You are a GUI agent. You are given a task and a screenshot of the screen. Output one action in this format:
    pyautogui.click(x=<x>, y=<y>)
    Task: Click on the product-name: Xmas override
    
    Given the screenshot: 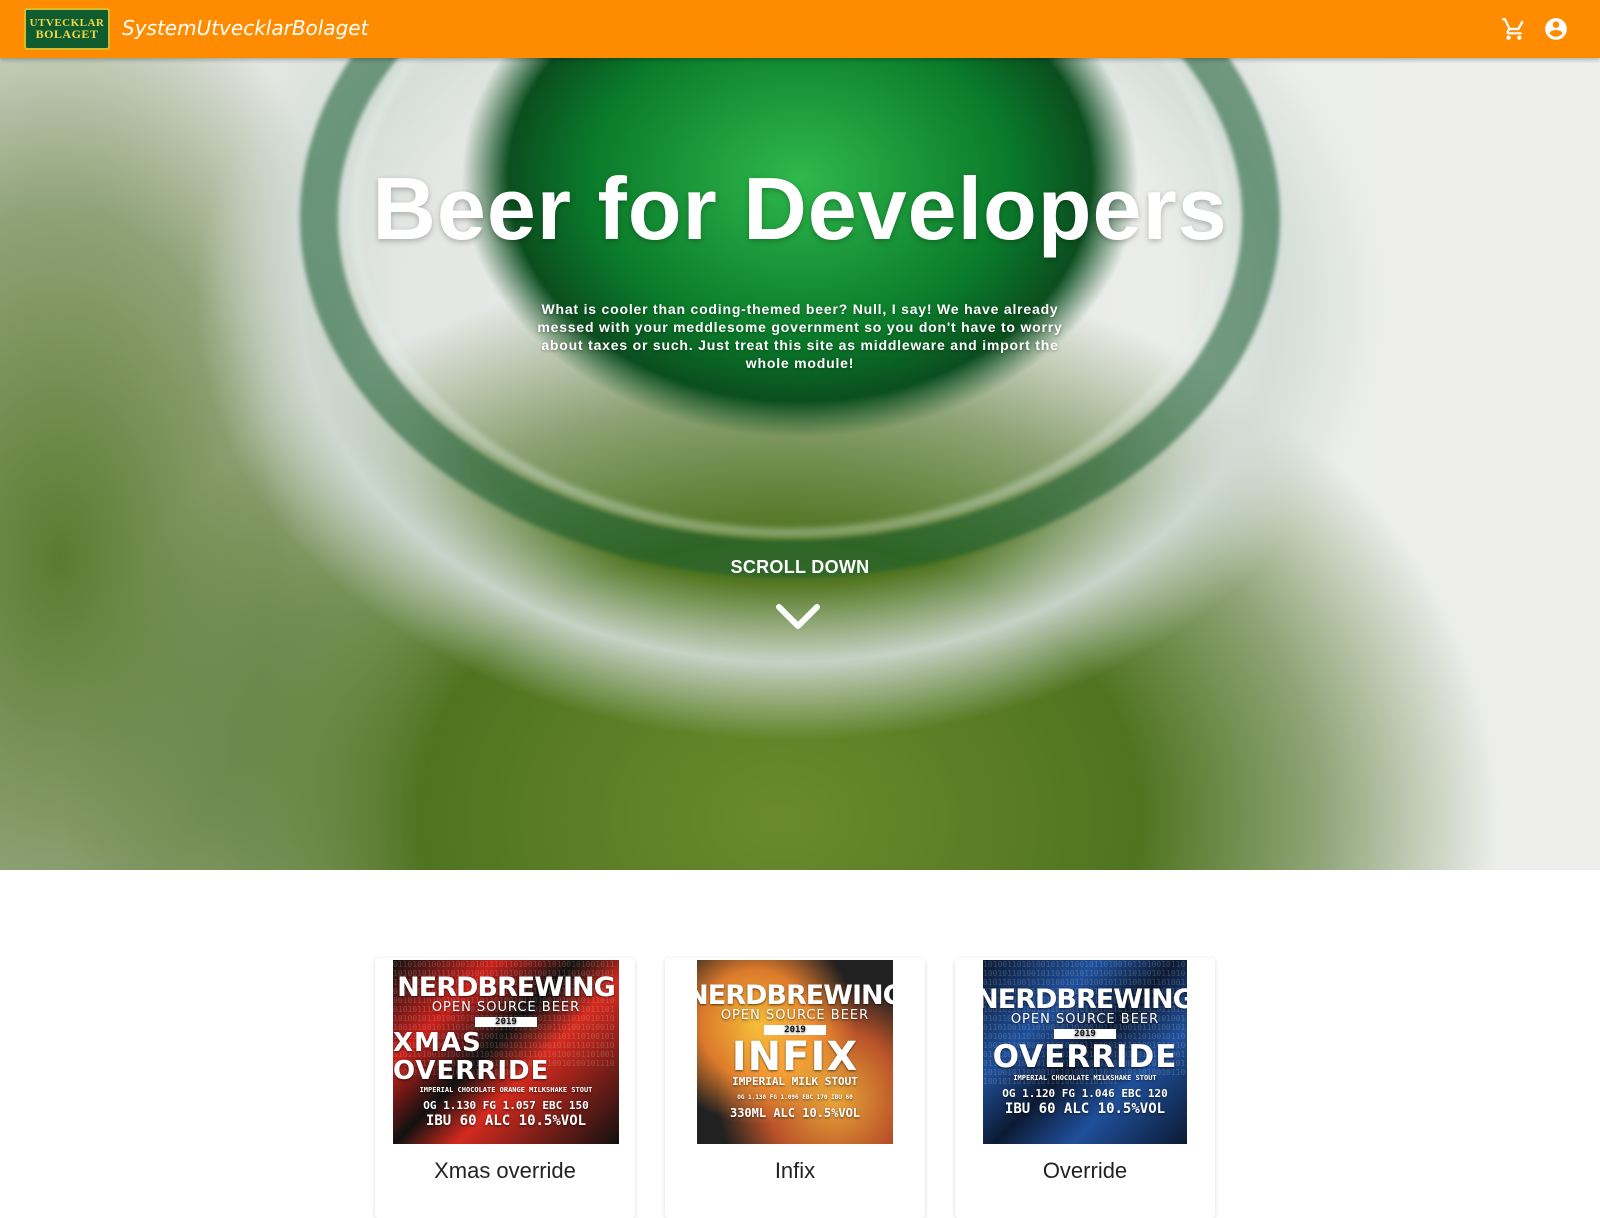 What is the action you would take?
    pyautogui.click(x=505, y=1171)
    